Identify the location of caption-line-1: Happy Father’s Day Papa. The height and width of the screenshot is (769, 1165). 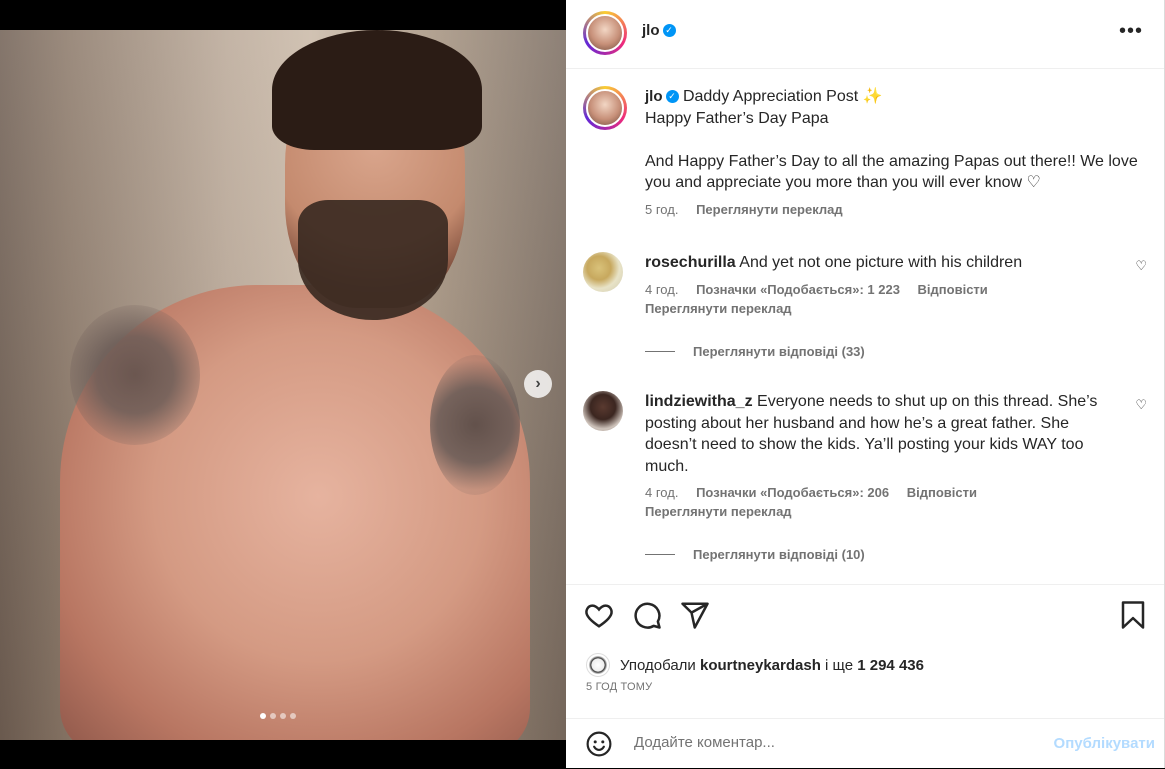
(737, 118).